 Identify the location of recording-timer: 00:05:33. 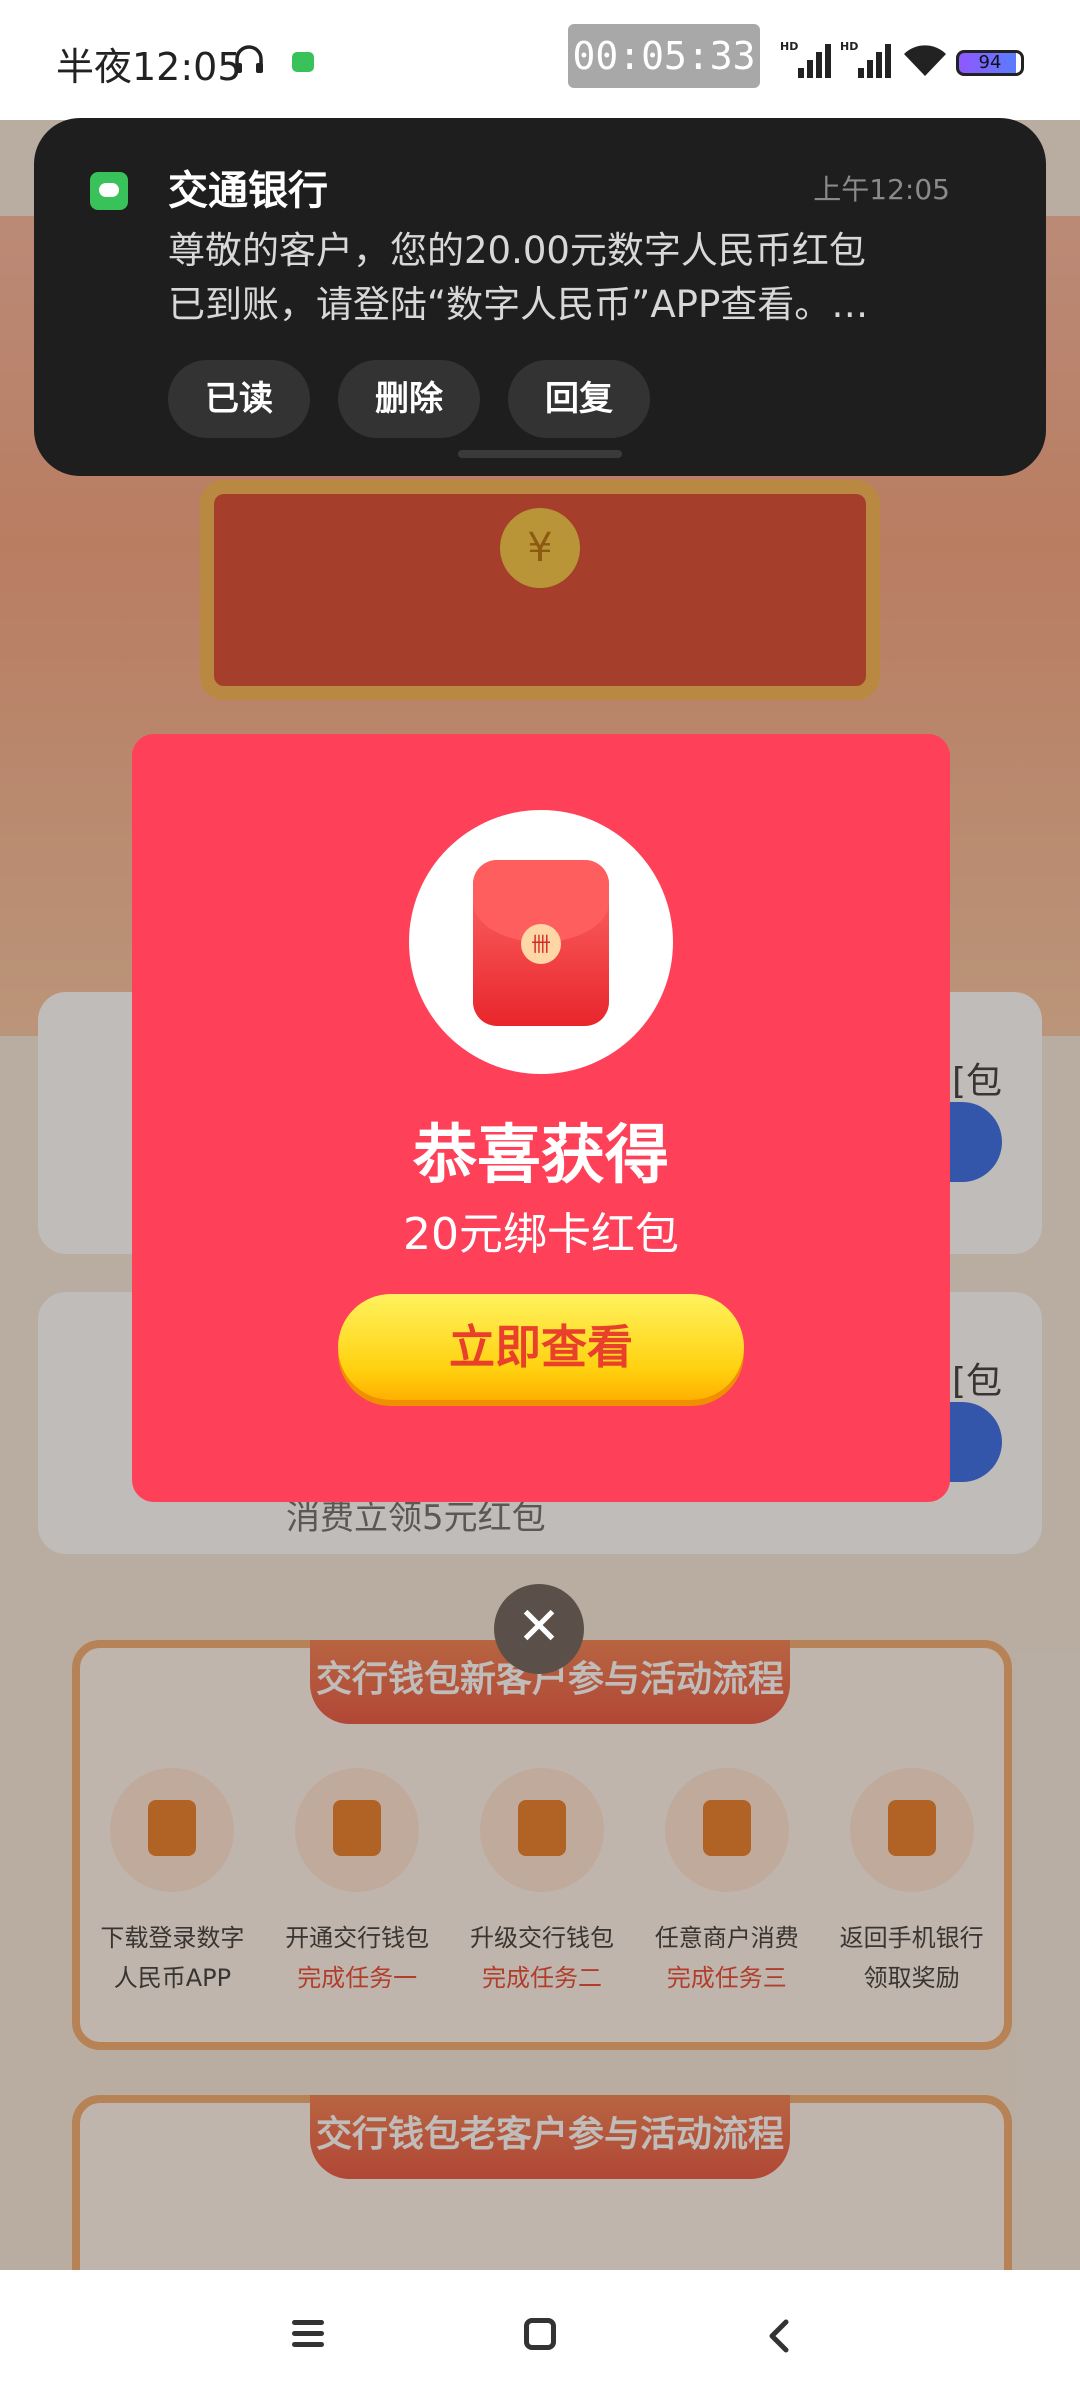
(664, 56).